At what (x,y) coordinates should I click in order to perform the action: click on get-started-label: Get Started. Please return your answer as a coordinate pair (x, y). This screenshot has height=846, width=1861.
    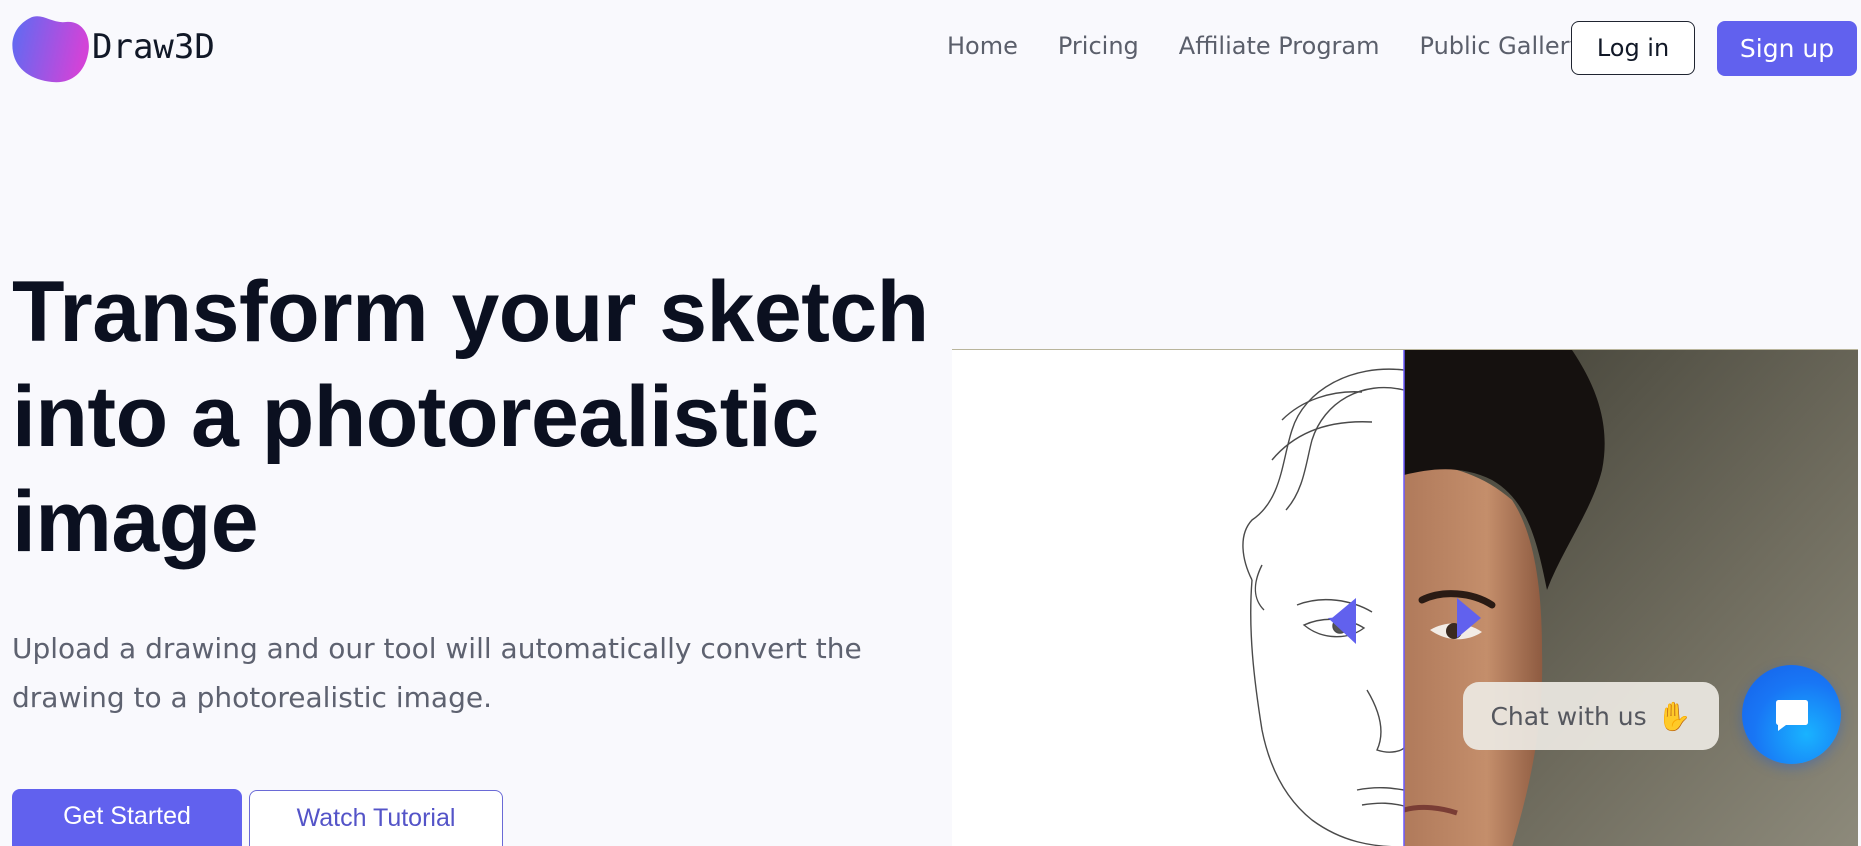
    Looking at the image, I should click on (127, 816).